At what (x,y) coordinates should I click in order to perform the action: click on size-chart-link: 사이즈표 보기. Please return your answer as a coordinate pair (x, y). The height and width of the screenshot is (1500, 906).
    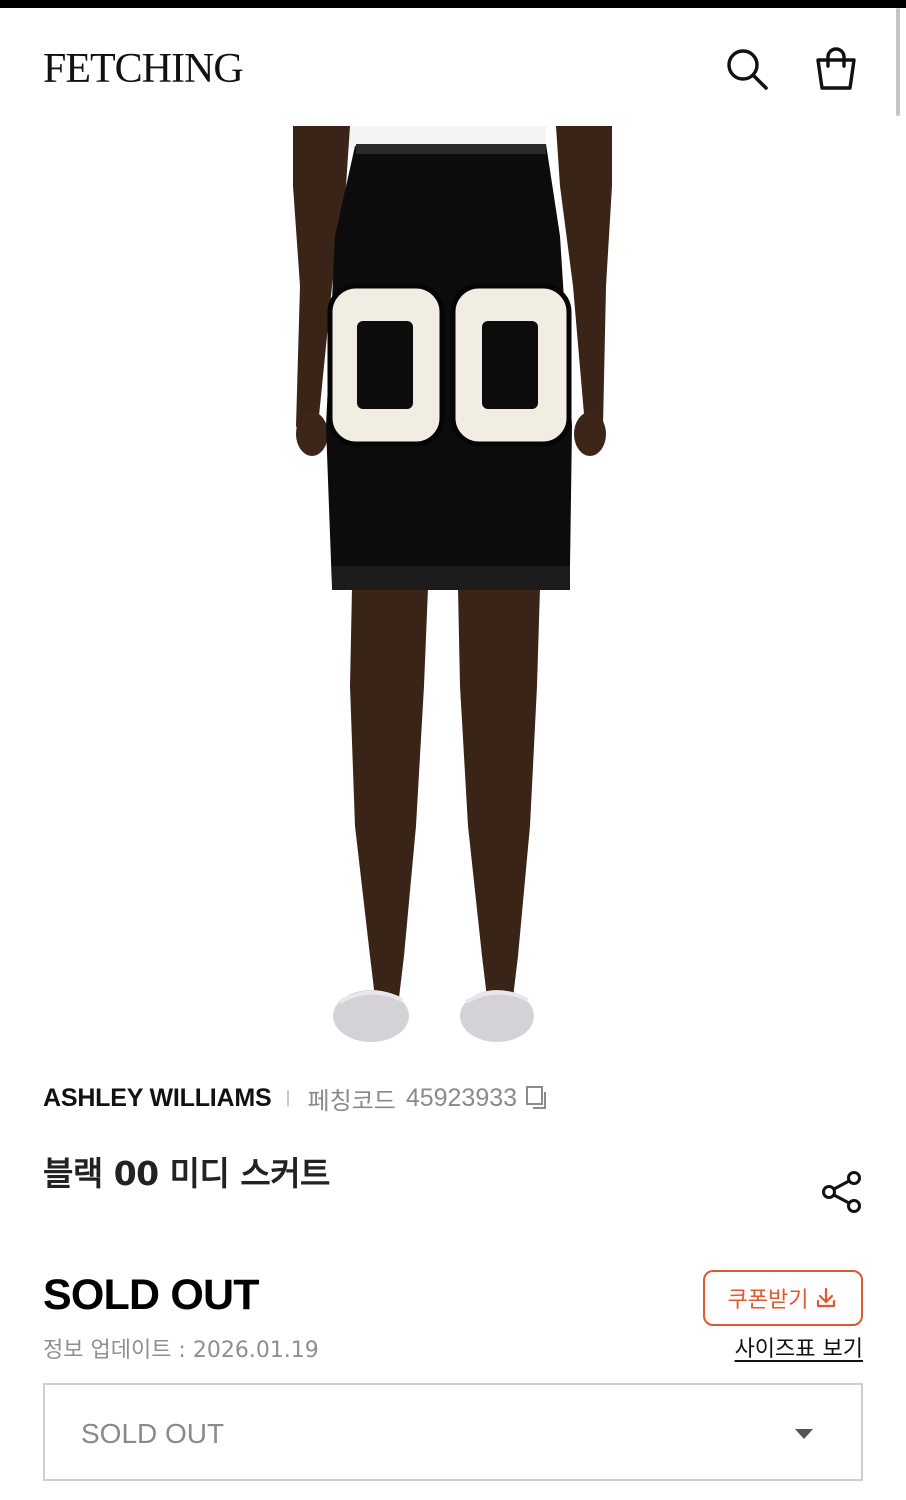
    Looking at the image, I should click on (799, 1347).